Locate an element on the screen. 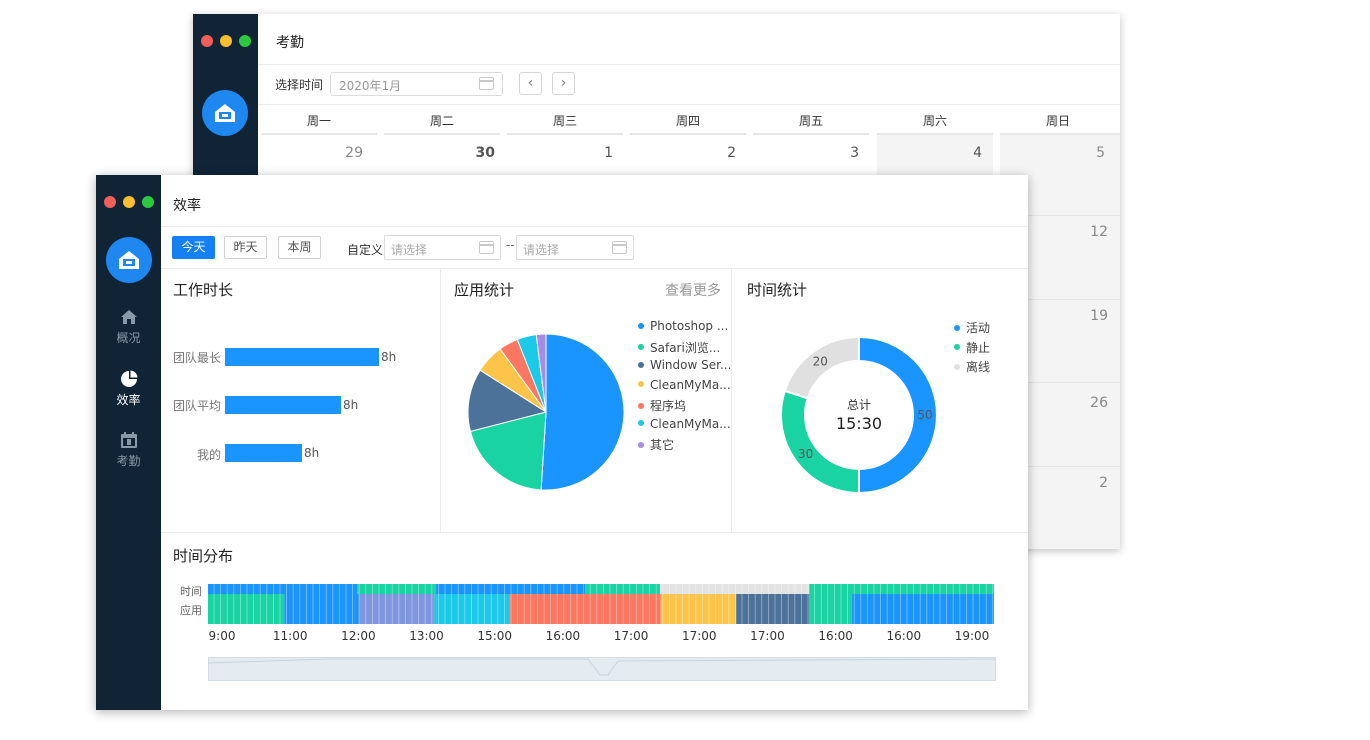  main-sidebar: 概况 效率 考勤 is located at coordinates (128, 442).